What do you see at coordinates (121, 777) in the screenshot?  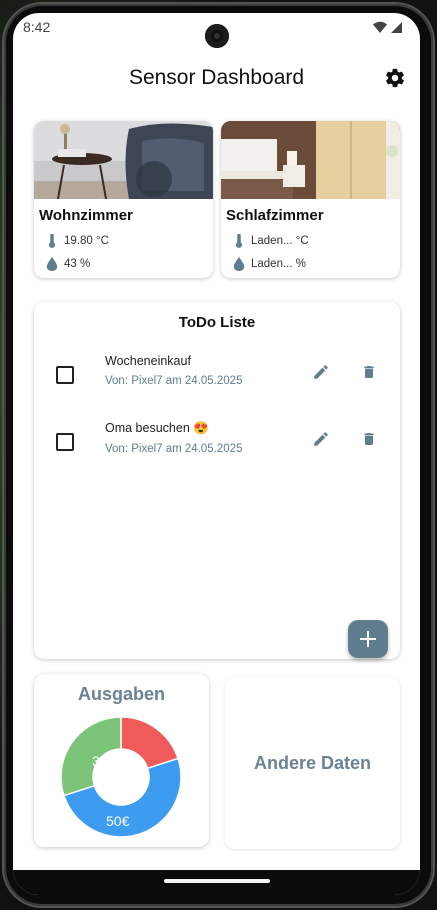 I see `expenses-donut-chart: 30€ 50€` at bounding box center [121, 777].